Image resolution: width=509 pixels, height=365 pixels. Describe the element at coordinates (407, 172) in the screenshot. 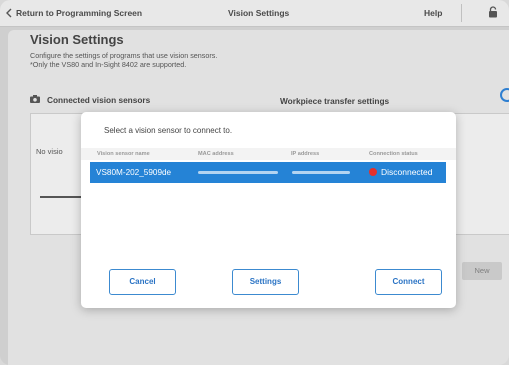

I see `status-text: Disconnected` at that location.